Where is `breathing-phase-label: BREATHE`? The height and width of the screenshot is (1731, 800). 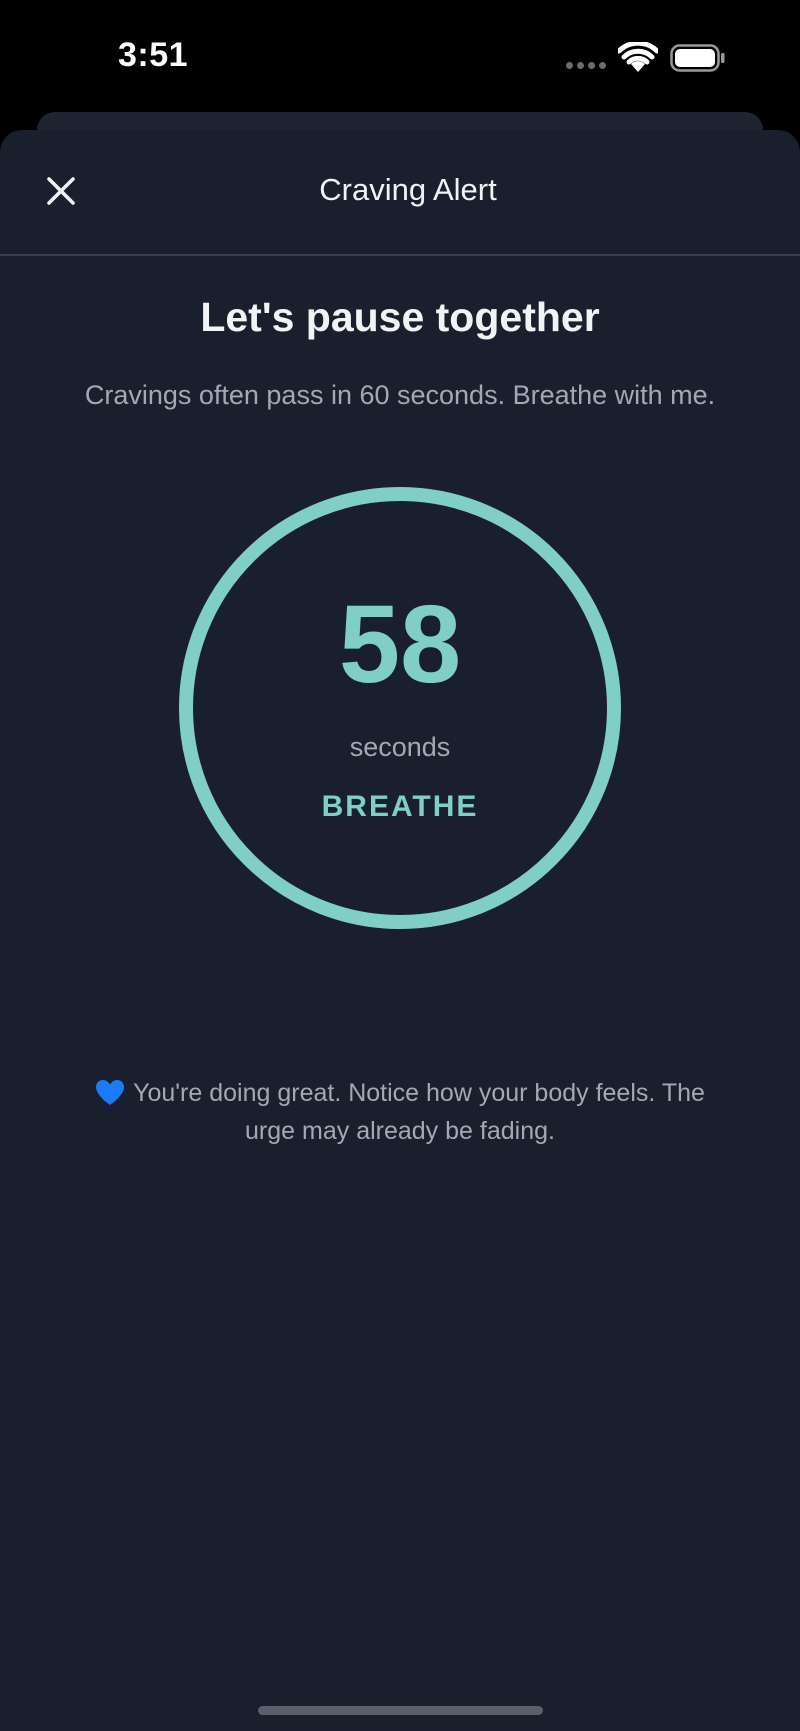
breathing-phase-label: BREATHE is located at coordinates (400, 806).